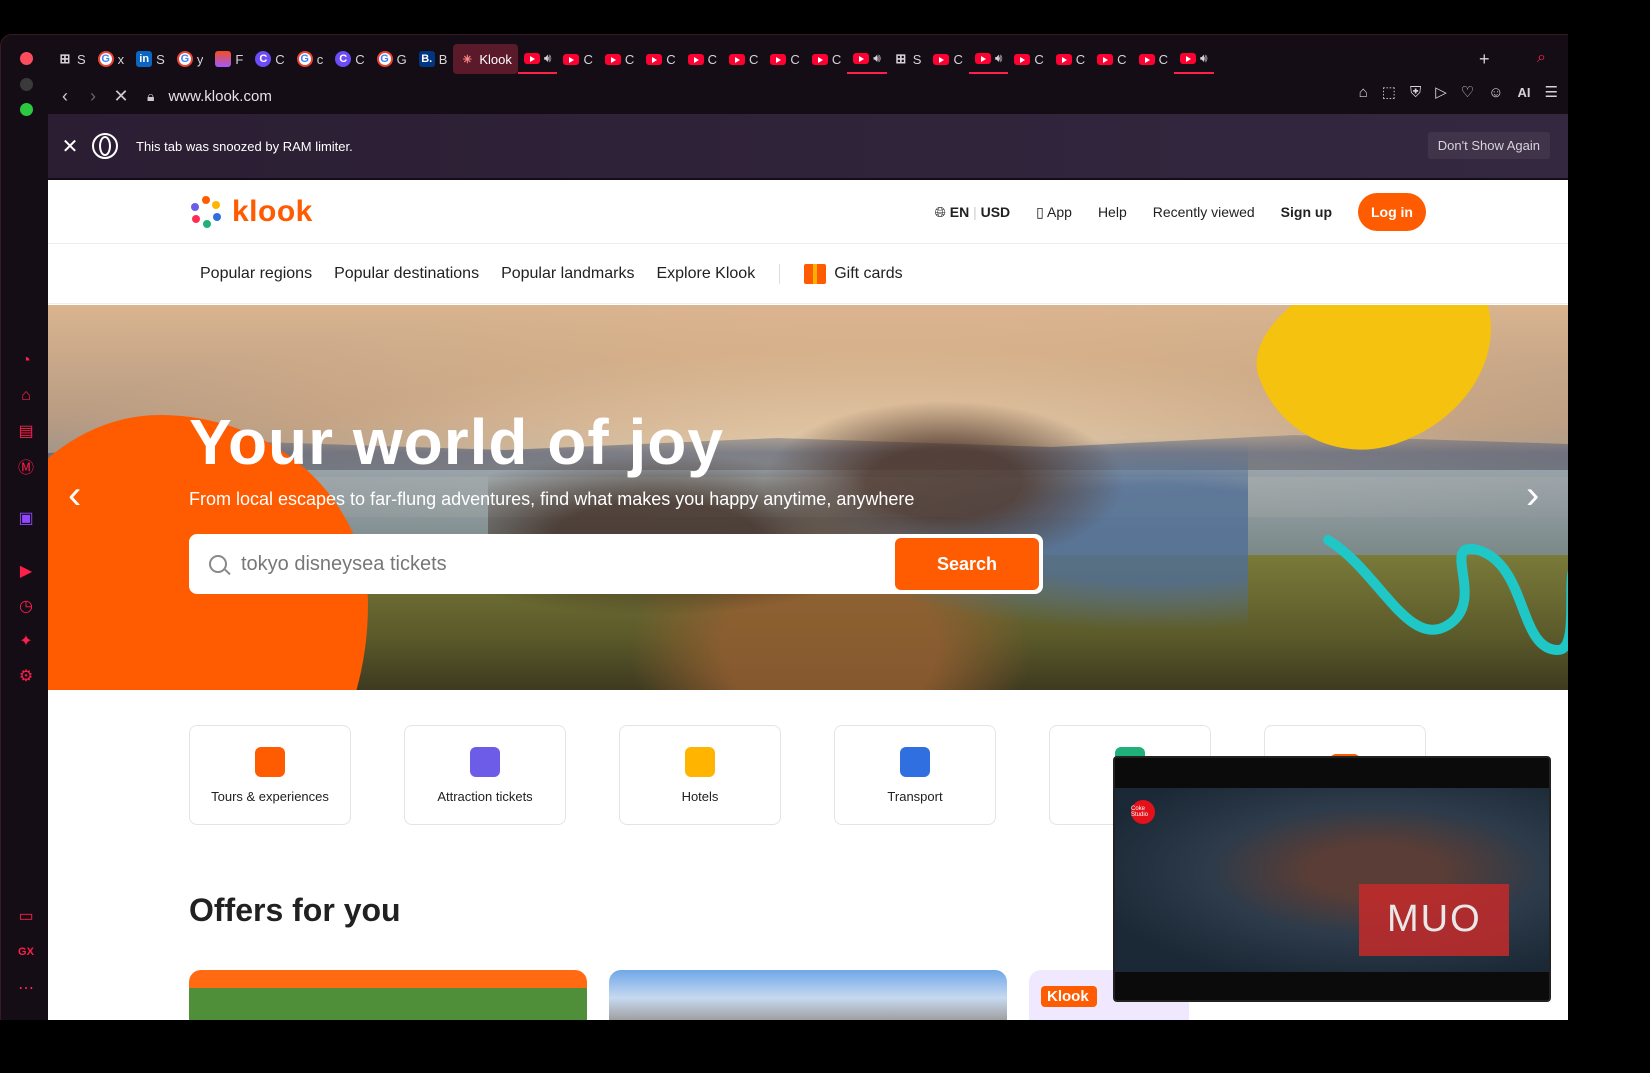 The width and height of the screenshot is (1650, 1073). Describe the element at coordinates (392, 59) in the screenshot. I see `browser-tab: GG` at that location.